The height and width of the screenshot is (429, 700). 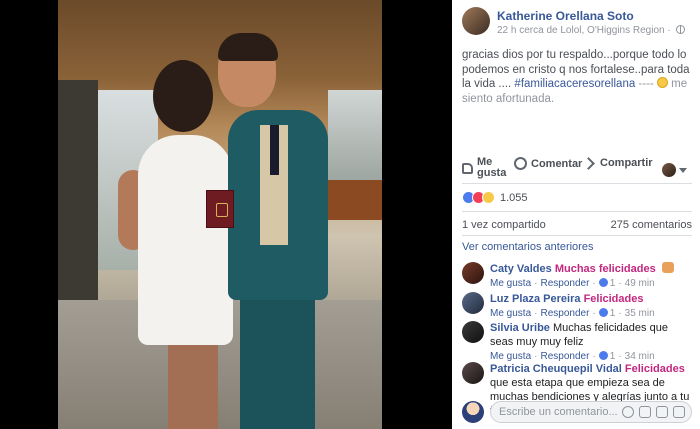 I want to click on post-as-avatar, so click(x=669, y=170).